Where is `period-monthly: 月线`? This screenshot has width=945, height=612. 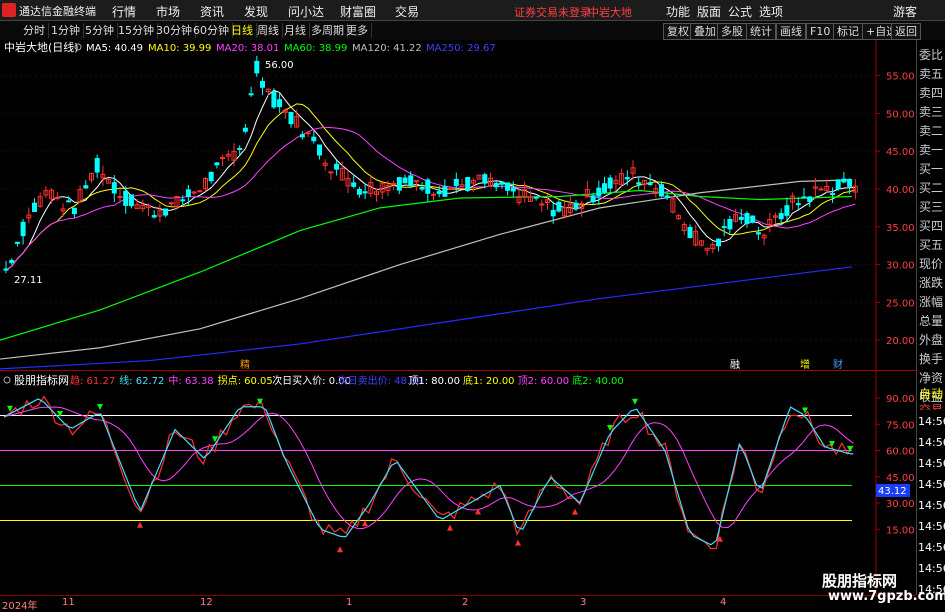
period-monthly: 月线 is located at coordinates (295, 30).